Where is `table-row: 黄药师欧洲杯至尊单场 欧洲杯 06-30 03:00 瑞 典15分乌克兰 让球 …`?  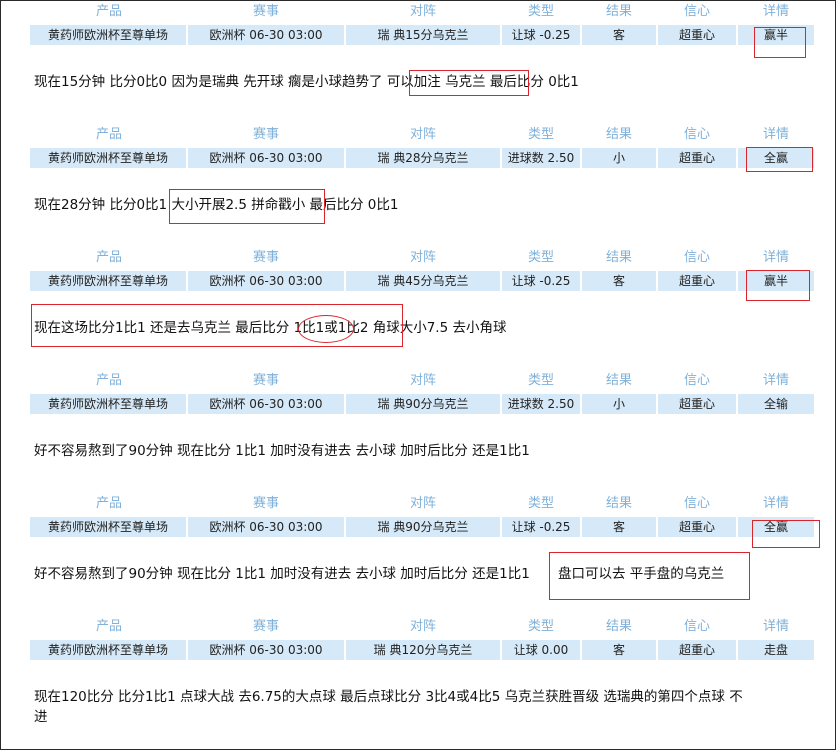 table-row: 黄药师欧洲杯至尊单场 欧洲杯 06-30 03:00 瑞 典15分乌克兰 让球 … is located at coordinates (422, 35).